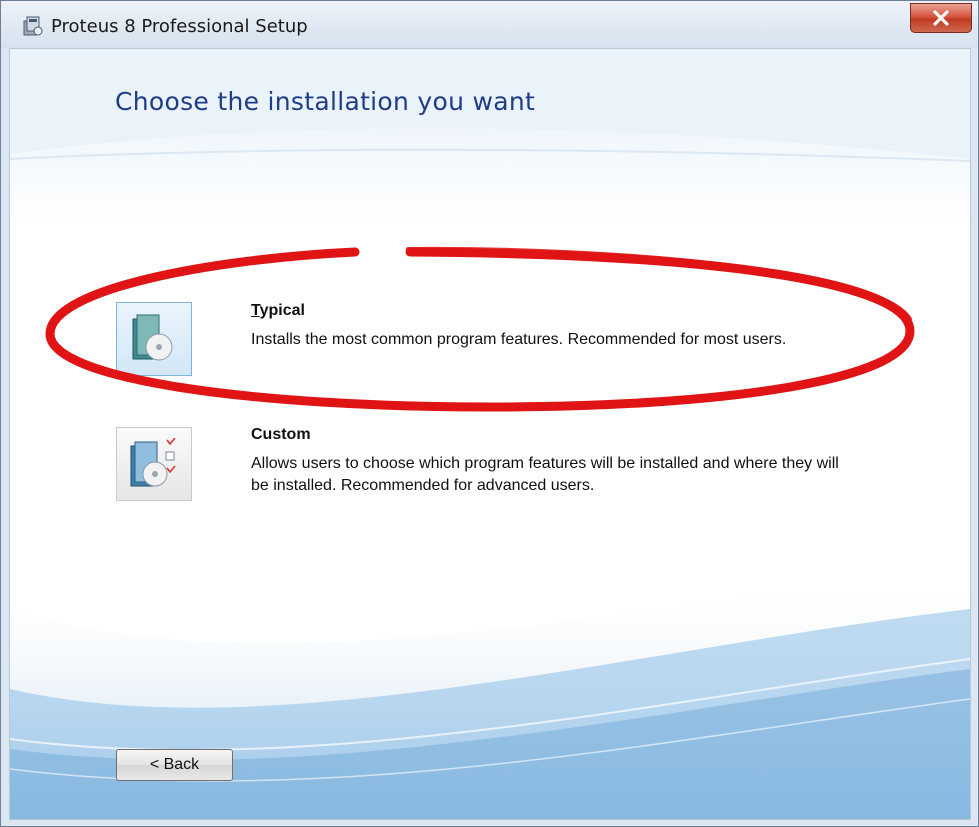 The height and width of the screenshot is (827, 979). What do you see at coordinates (325, 101) in the screenshot?
I see `page-heading: Choose the installation you want` at bounding box center [325, 101].